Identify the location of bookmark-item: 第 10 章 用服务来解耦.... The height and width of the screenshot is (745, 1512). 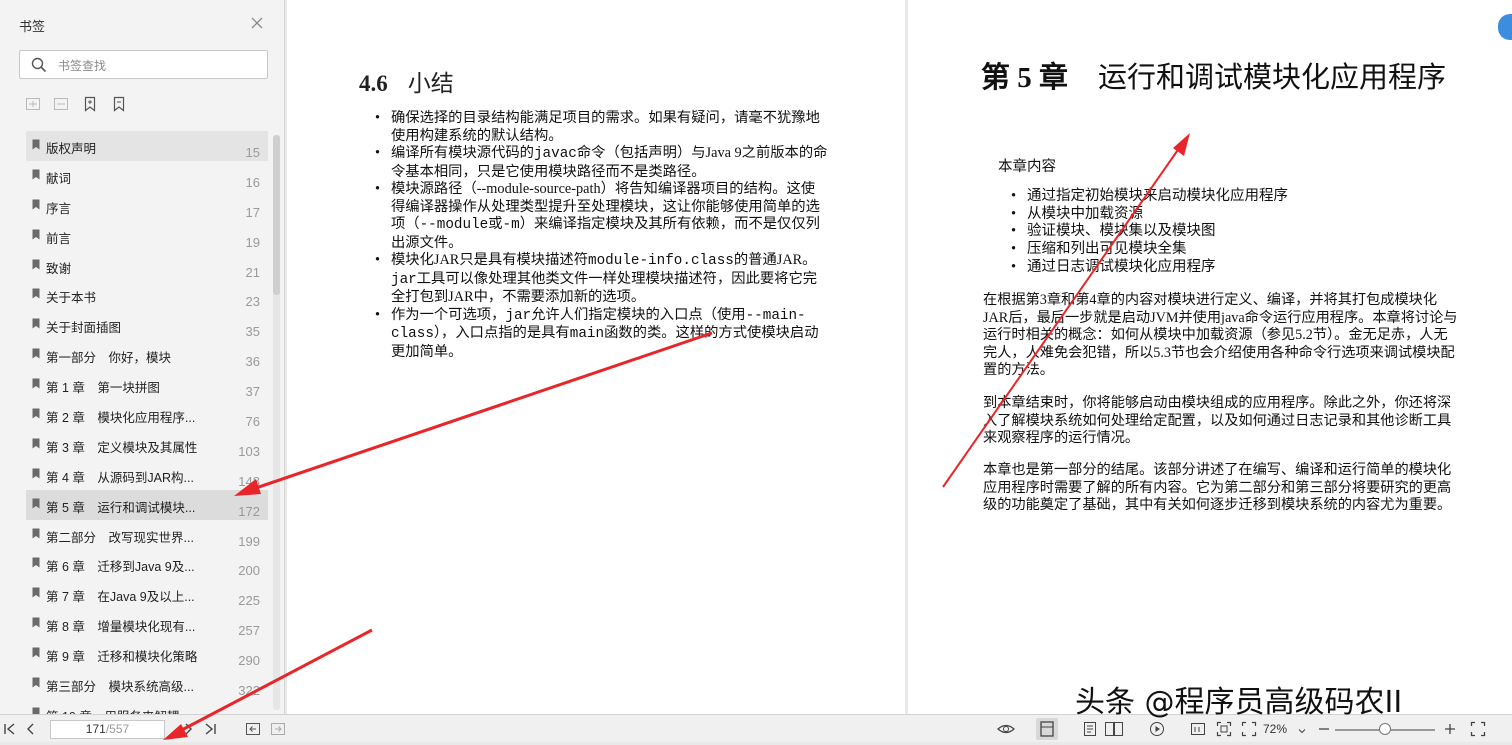
(147, 706).